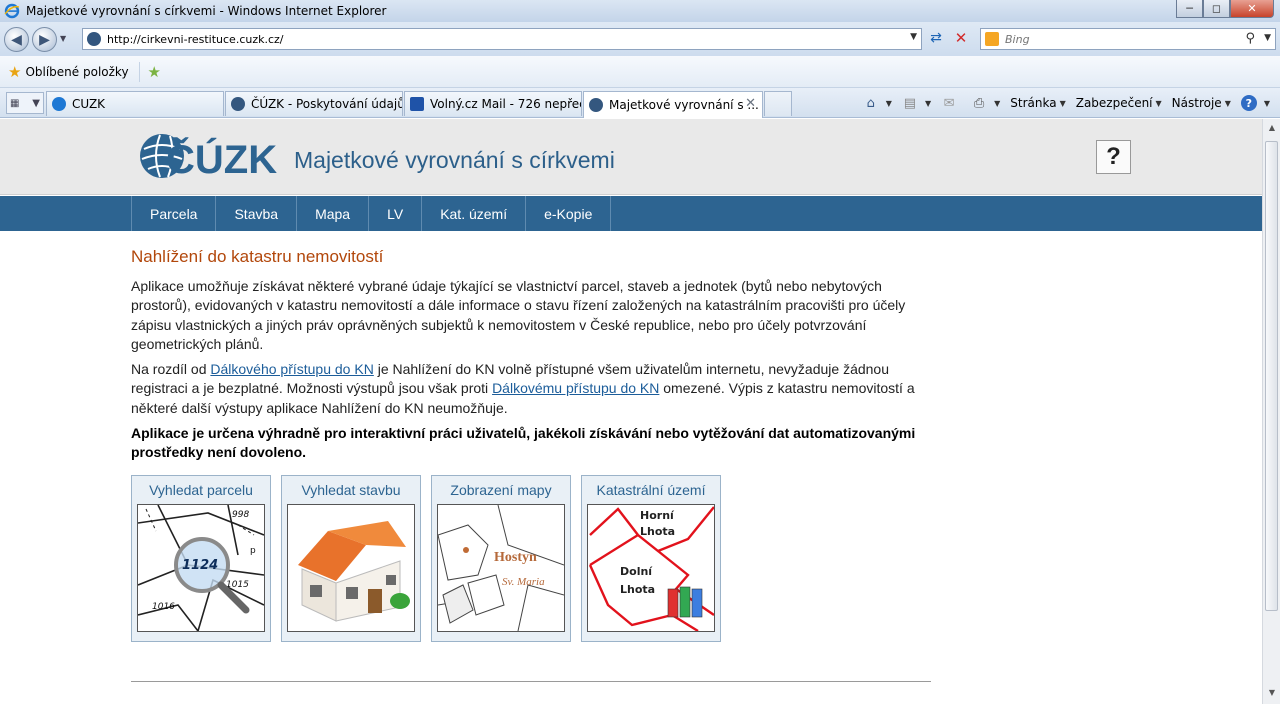  I want to click on security-menu-label: Zabezpečení, so click(1114, 103).